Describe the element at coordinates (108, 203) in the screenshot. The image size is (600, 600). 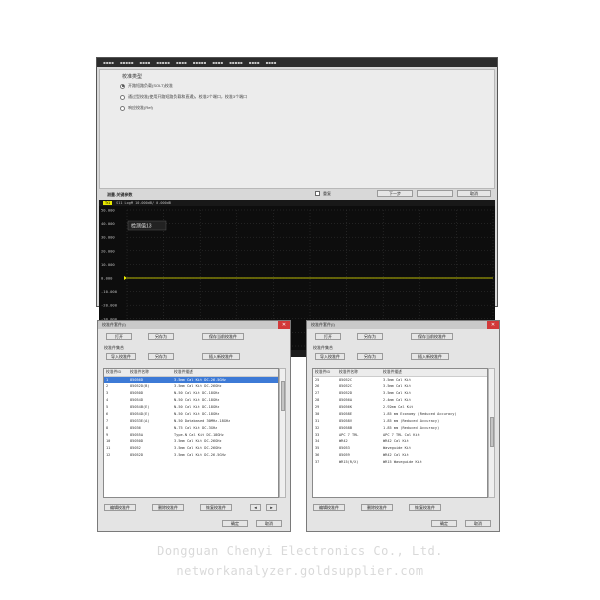
I see `trace-tag: Tr1` at that location.